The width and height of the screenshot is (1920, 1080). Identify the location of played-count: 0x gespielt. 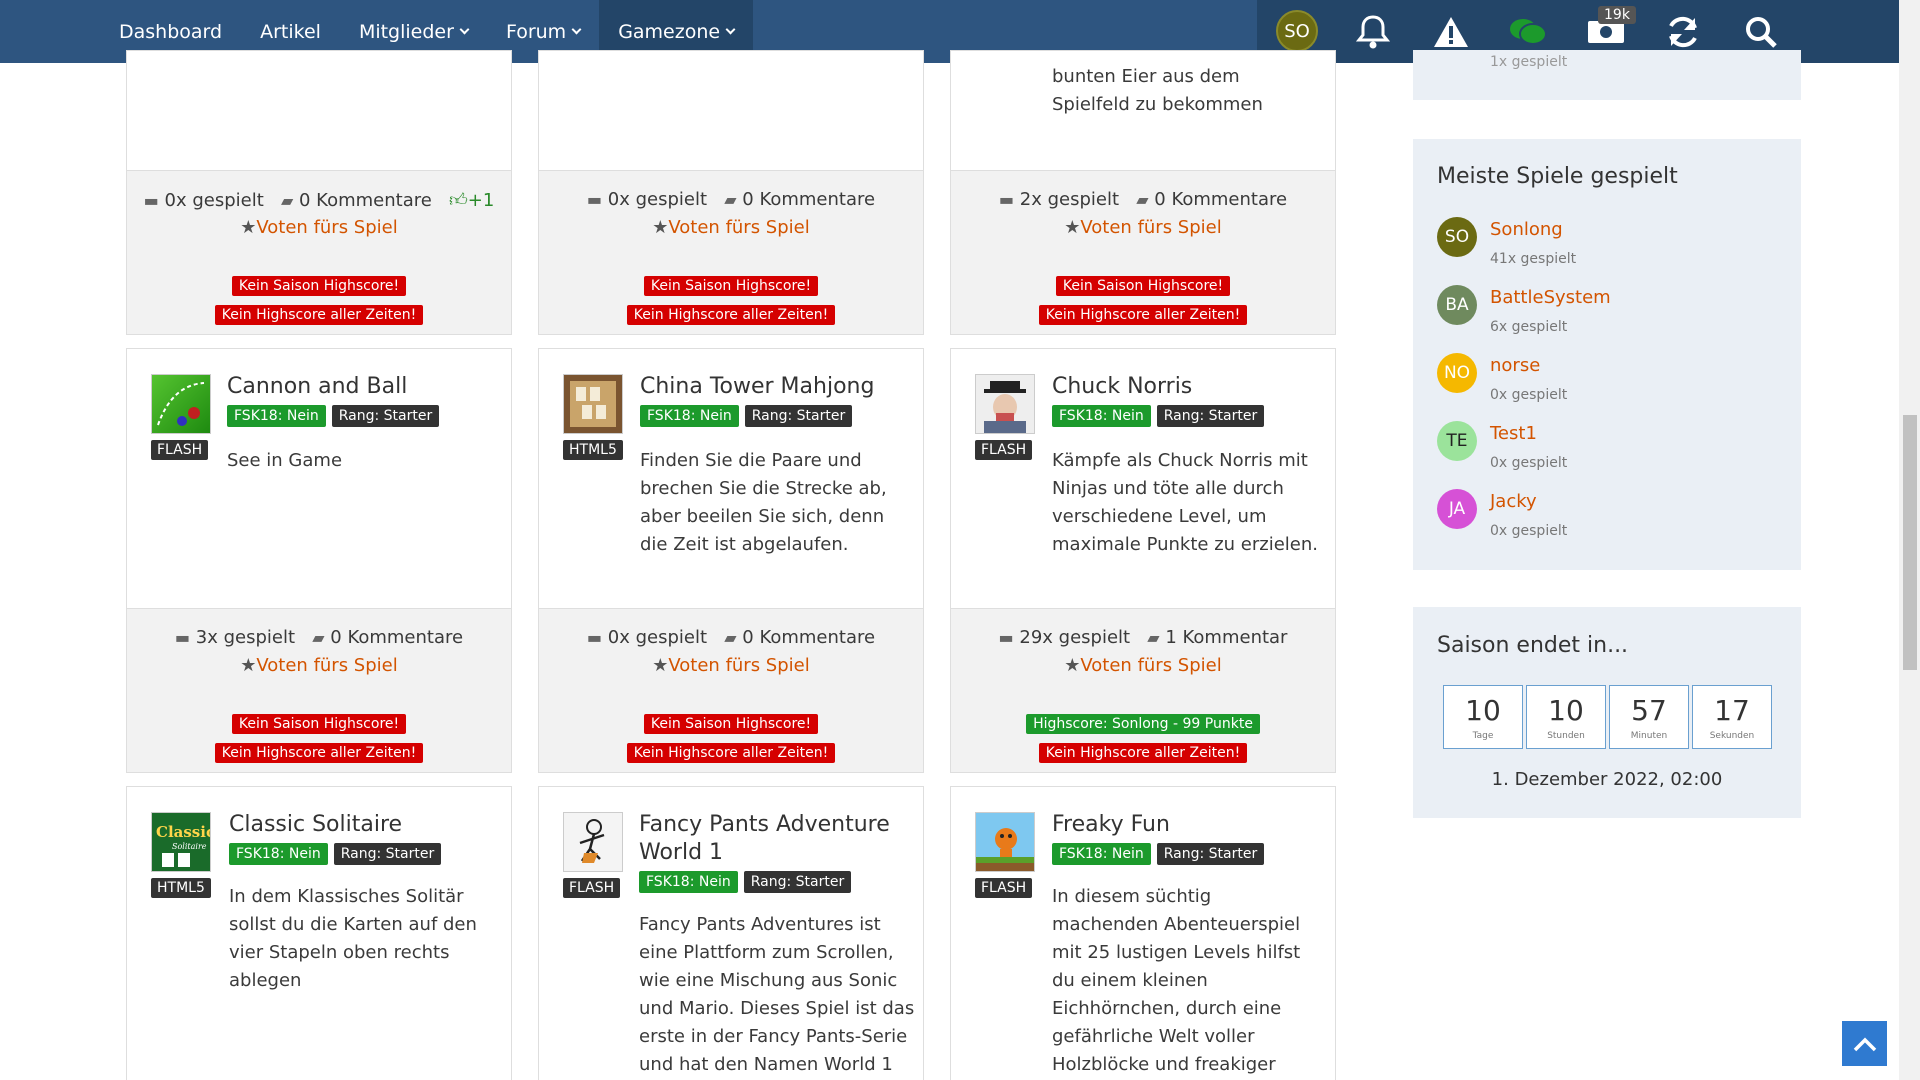
(657, 199).